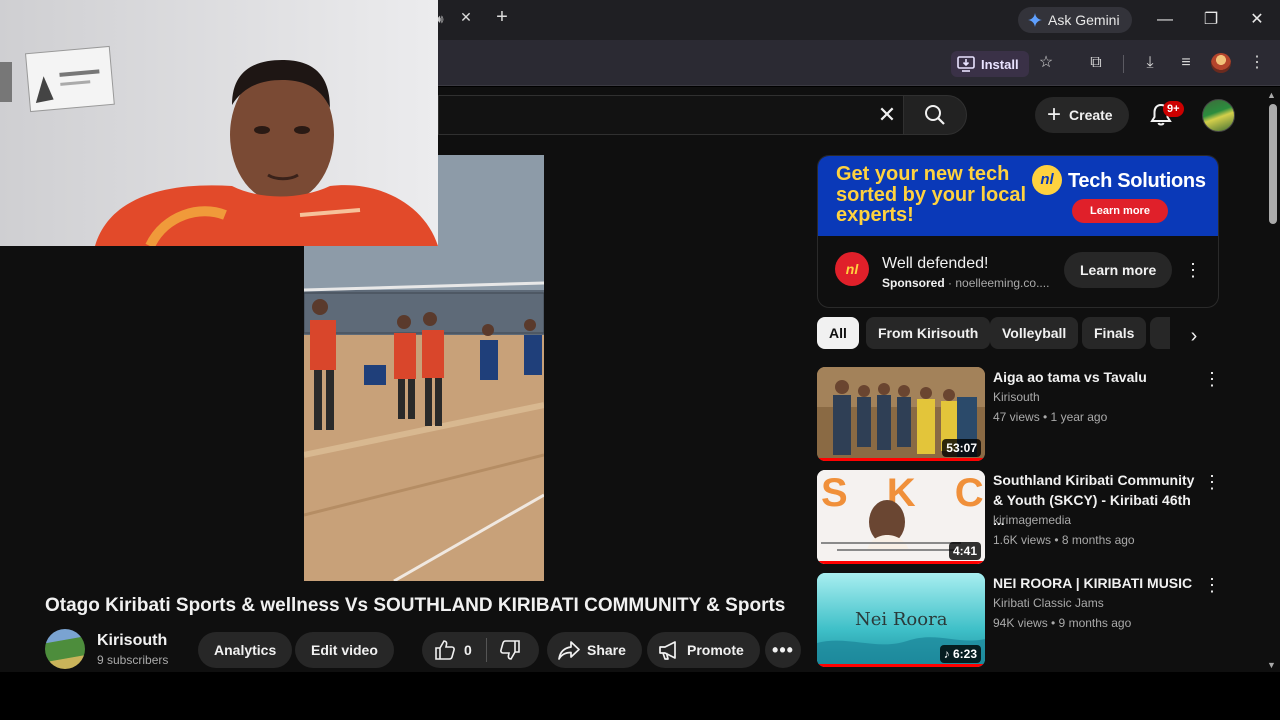 The width and height of the screenshot is (1280, 720). What do you see at coordinates (1118, 270) in the screenshot?
I see `ad-learn-more-button: Learn more` at bounding box center [1118, 270].